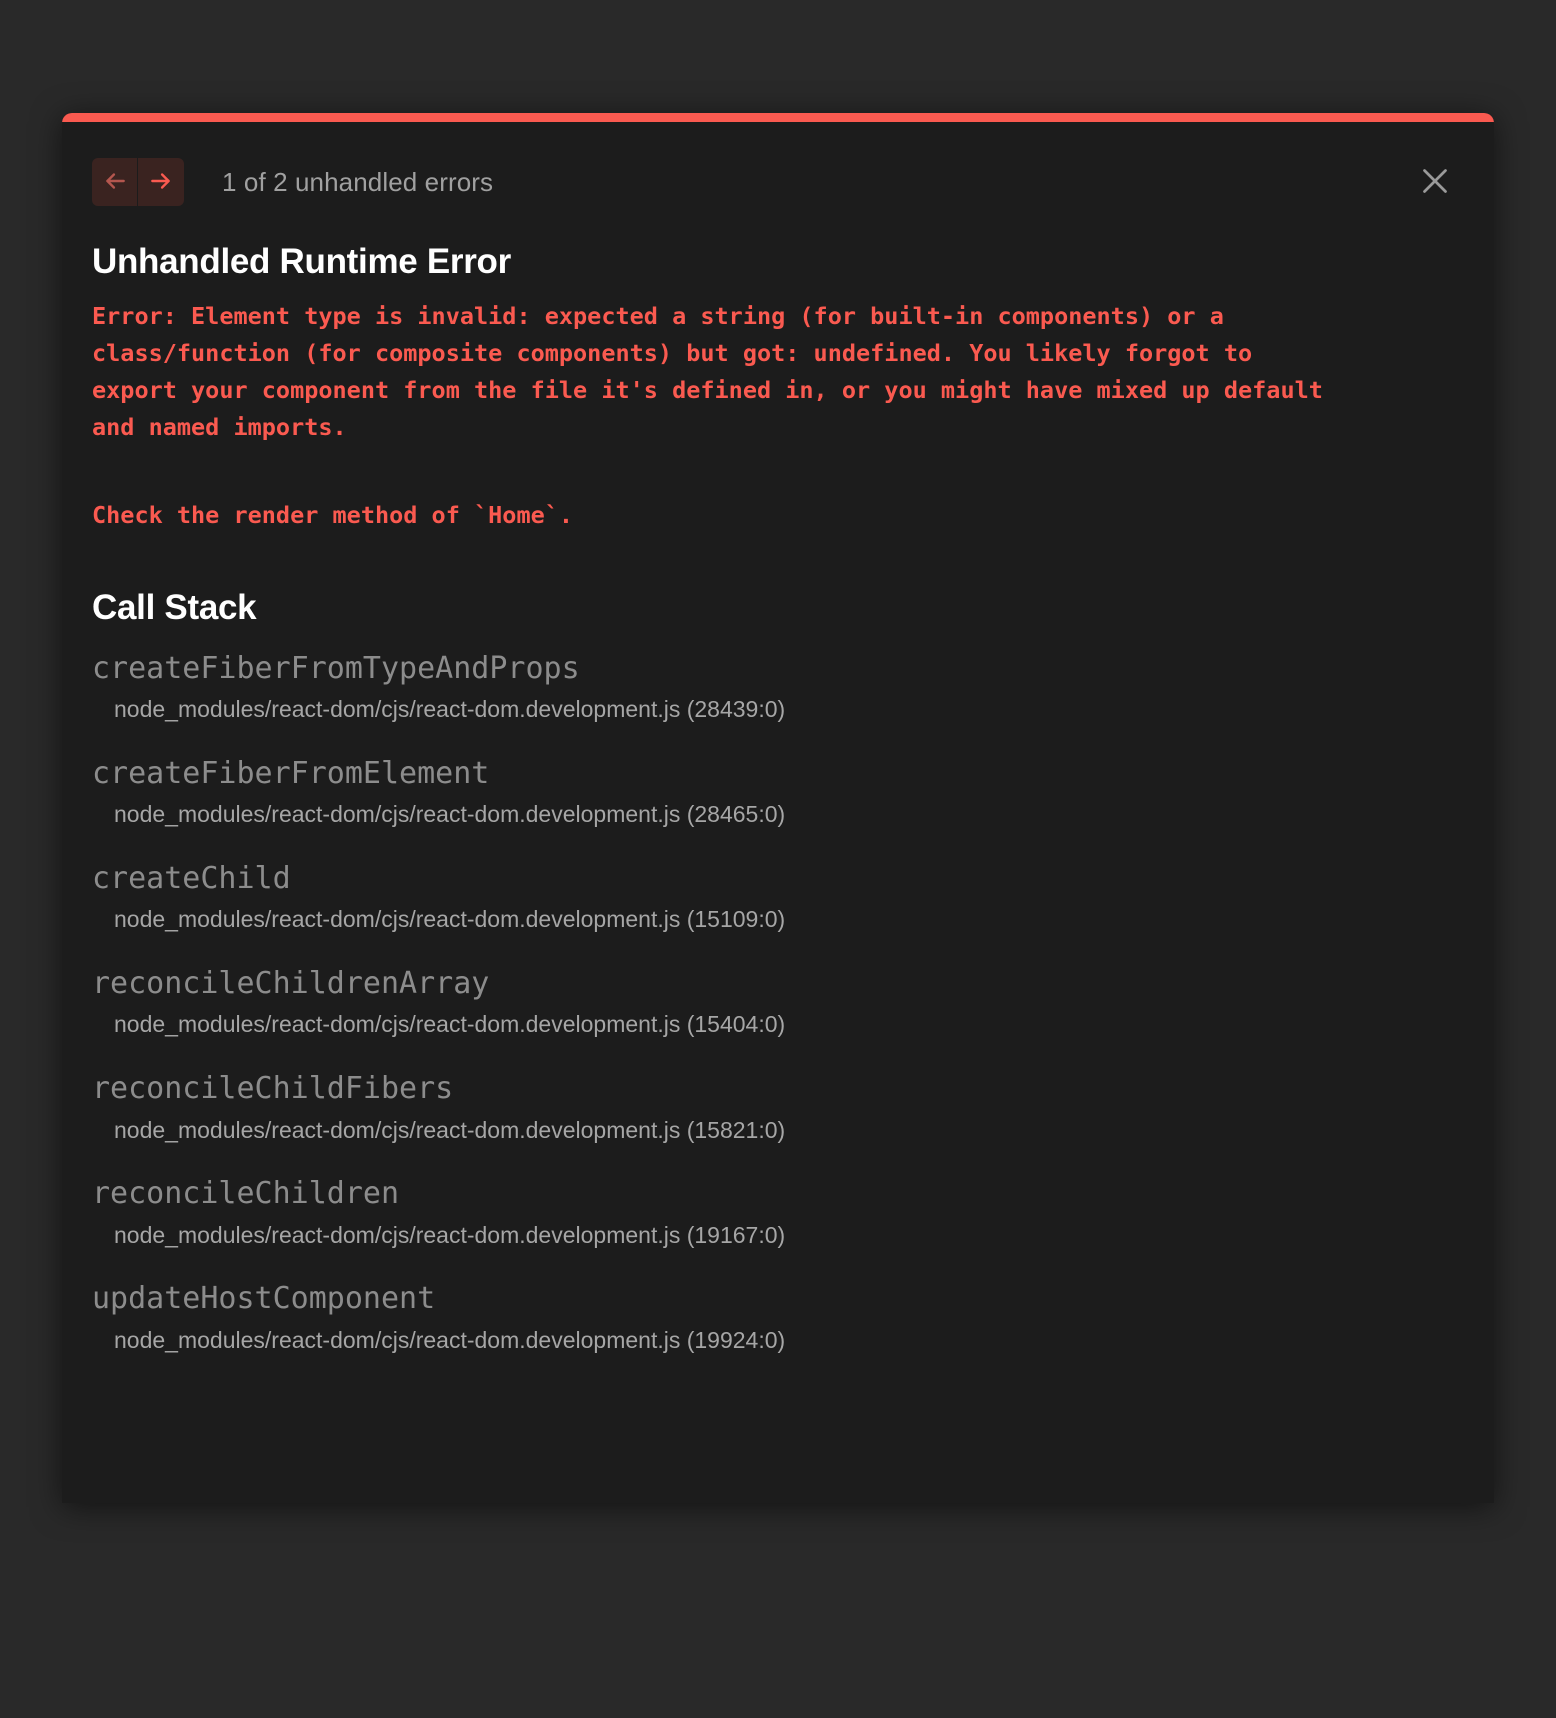 This screenshot has height=1718, width=1556. What do you see at coordinates (778, 1194) in the screenshot?
I see `frame-function-name: reconcileChildren` at bounding box center [778, 1194].